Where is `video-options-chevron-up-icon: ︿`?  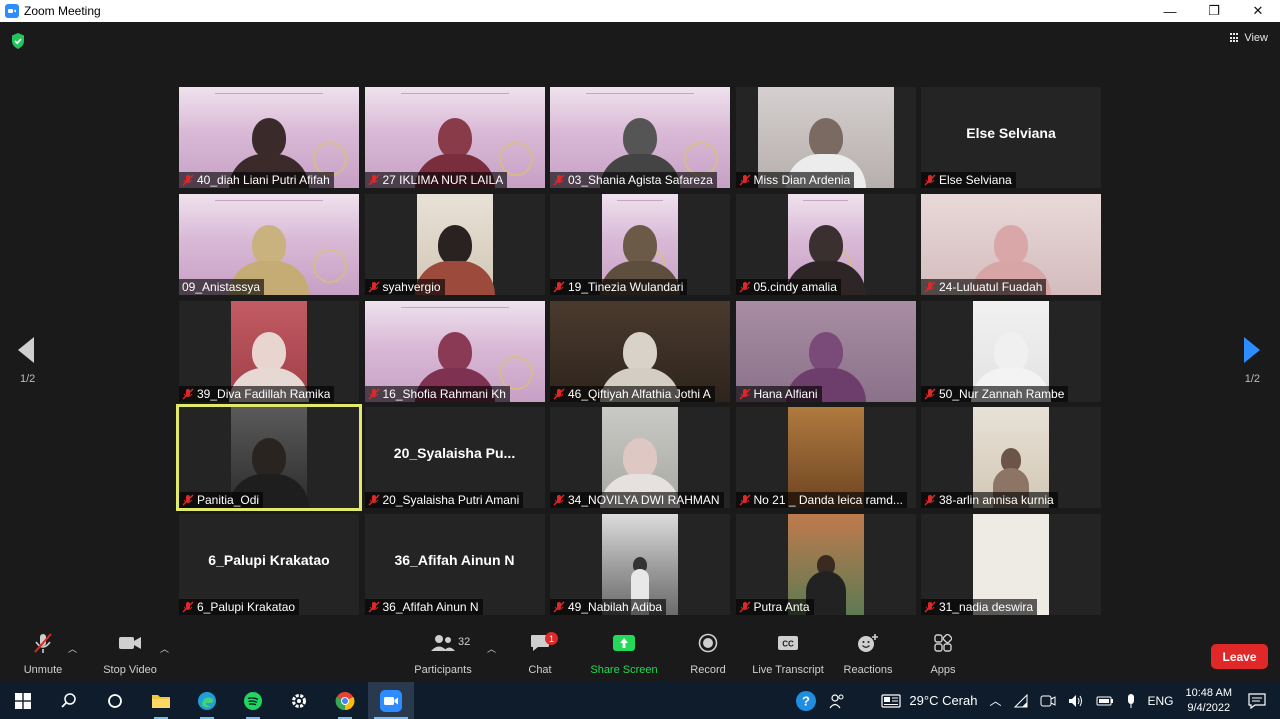
video-options-chevron-up-icon: ︿ is located at coordinates (164, 648).